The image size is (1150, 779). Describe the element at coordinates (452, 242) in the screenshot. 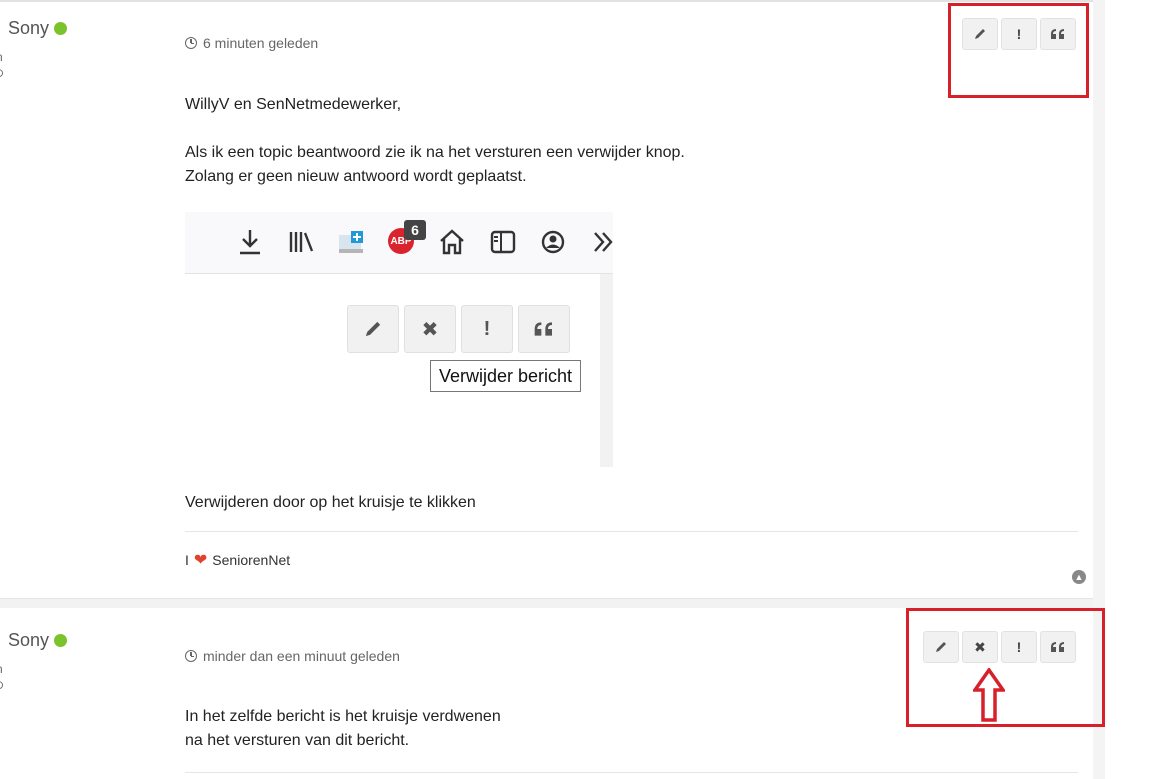

I see `home-icon` at that location.